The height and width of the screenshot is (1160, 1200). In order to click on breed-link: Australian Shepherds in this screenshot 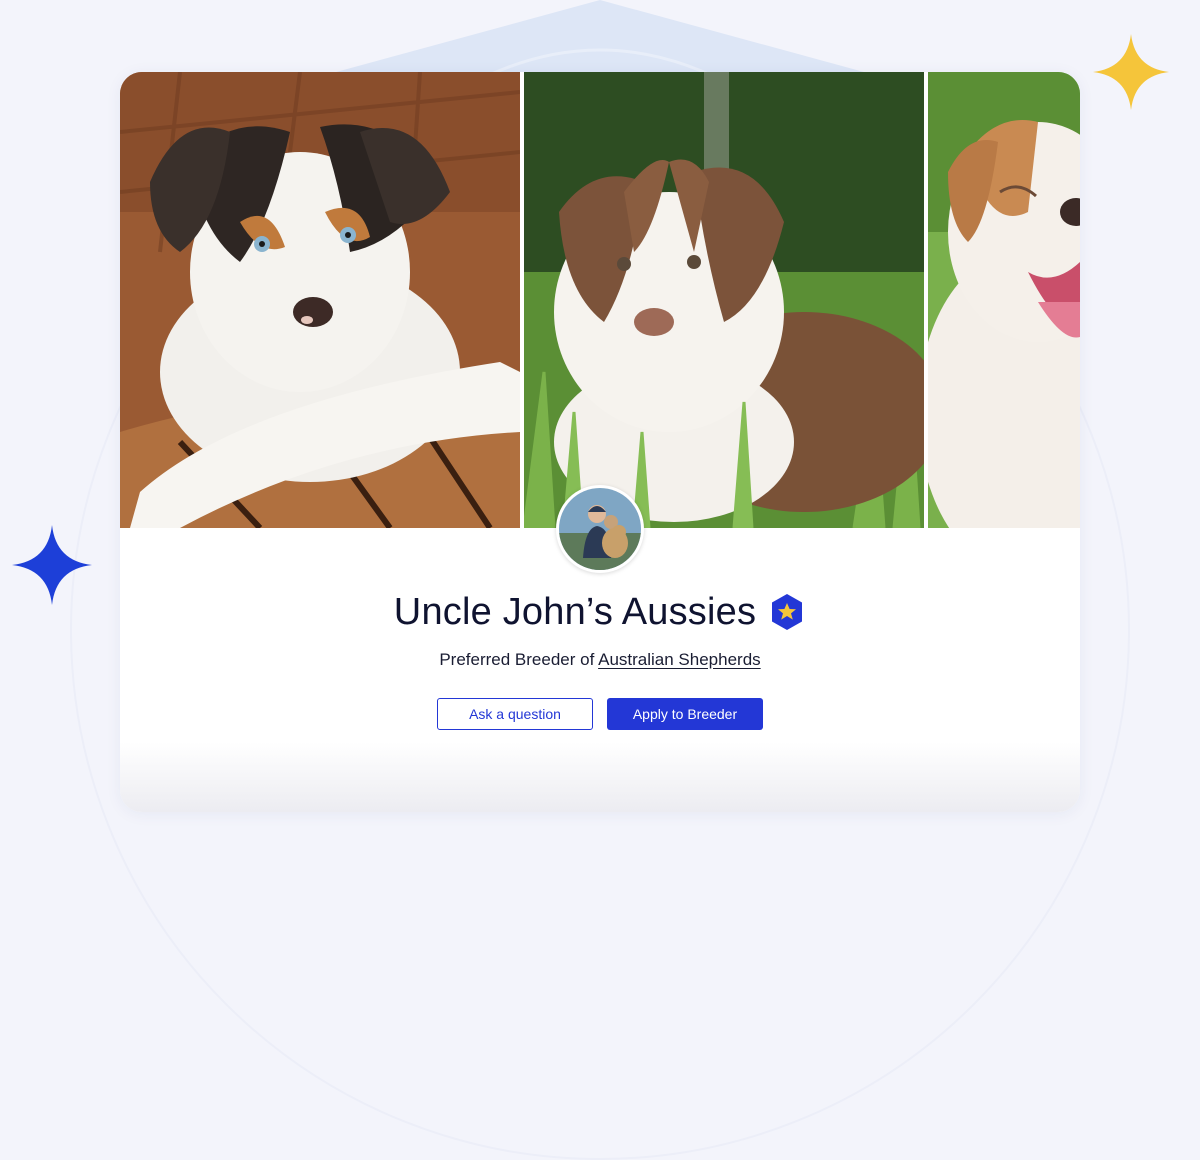, I will do `click(679, 659)`.